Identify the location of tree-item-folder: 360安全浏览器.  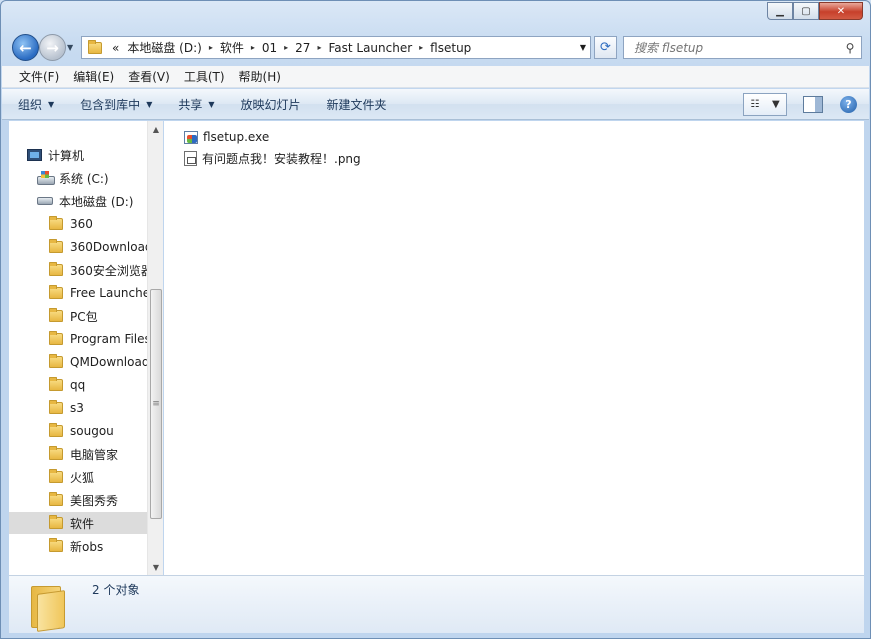
(98, 270).